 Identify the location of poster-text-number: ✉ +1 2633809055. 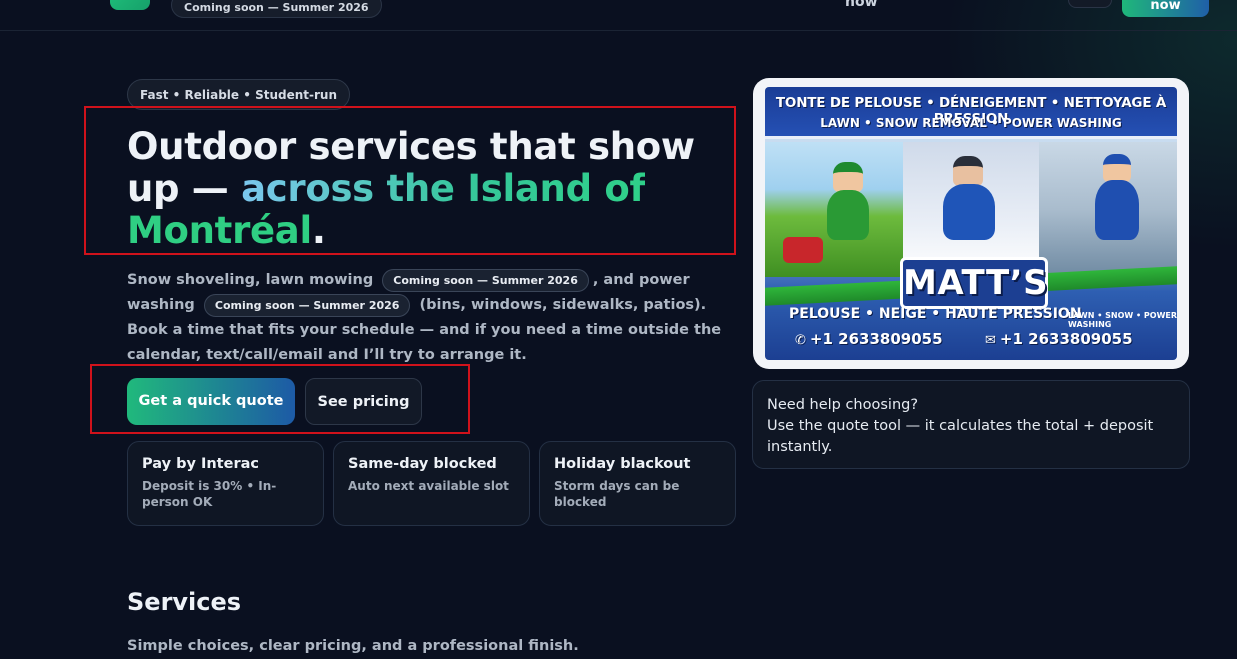
(1059, 339).